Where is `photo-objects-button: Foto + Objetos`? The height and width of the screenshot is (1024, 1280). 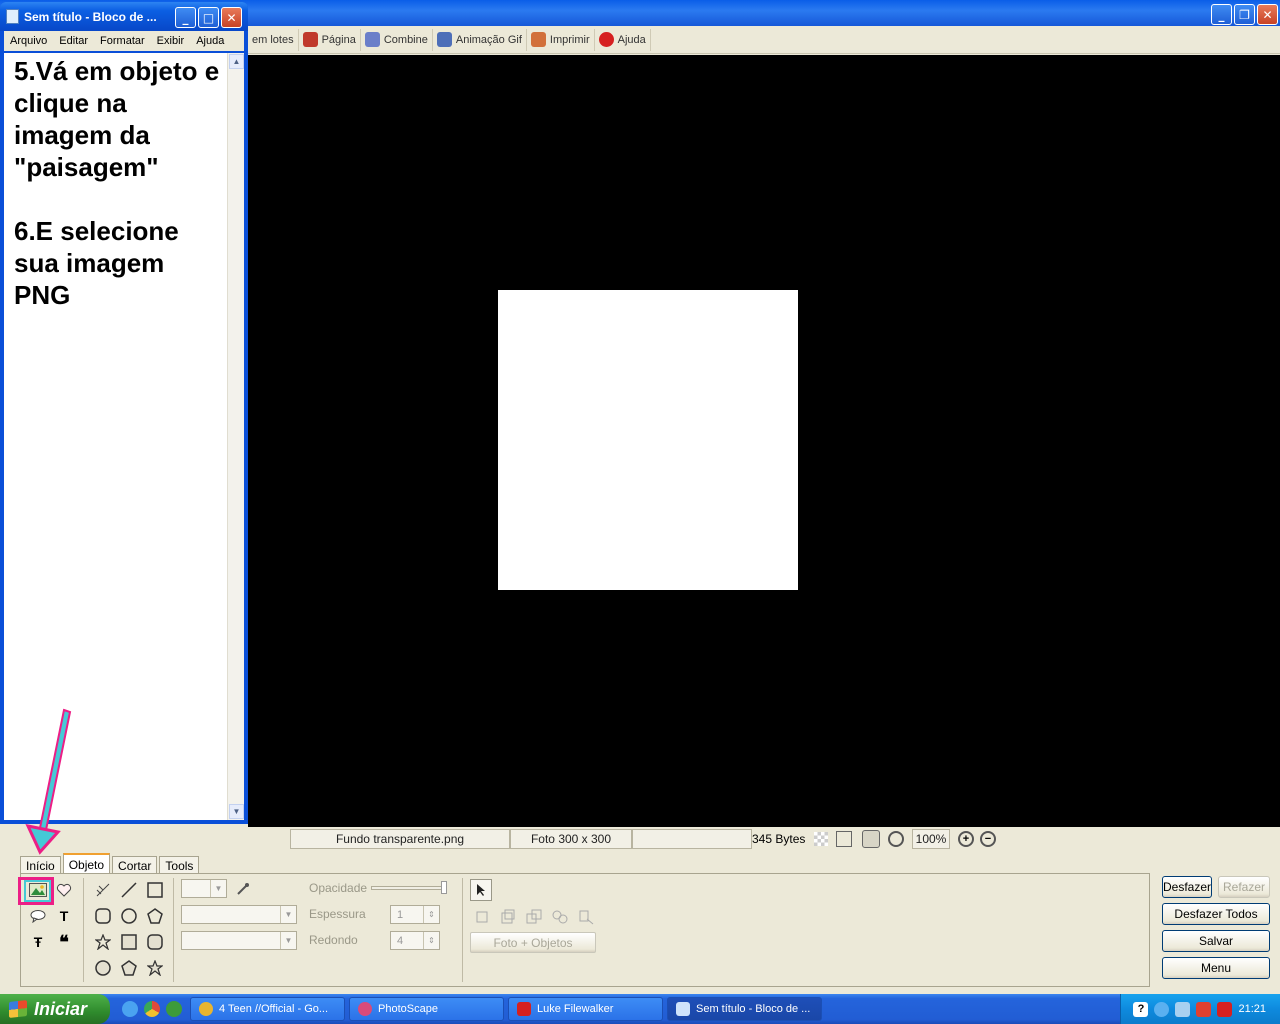 photo-objects-button: Foto + Objetos is located at coordinates (533, 942).